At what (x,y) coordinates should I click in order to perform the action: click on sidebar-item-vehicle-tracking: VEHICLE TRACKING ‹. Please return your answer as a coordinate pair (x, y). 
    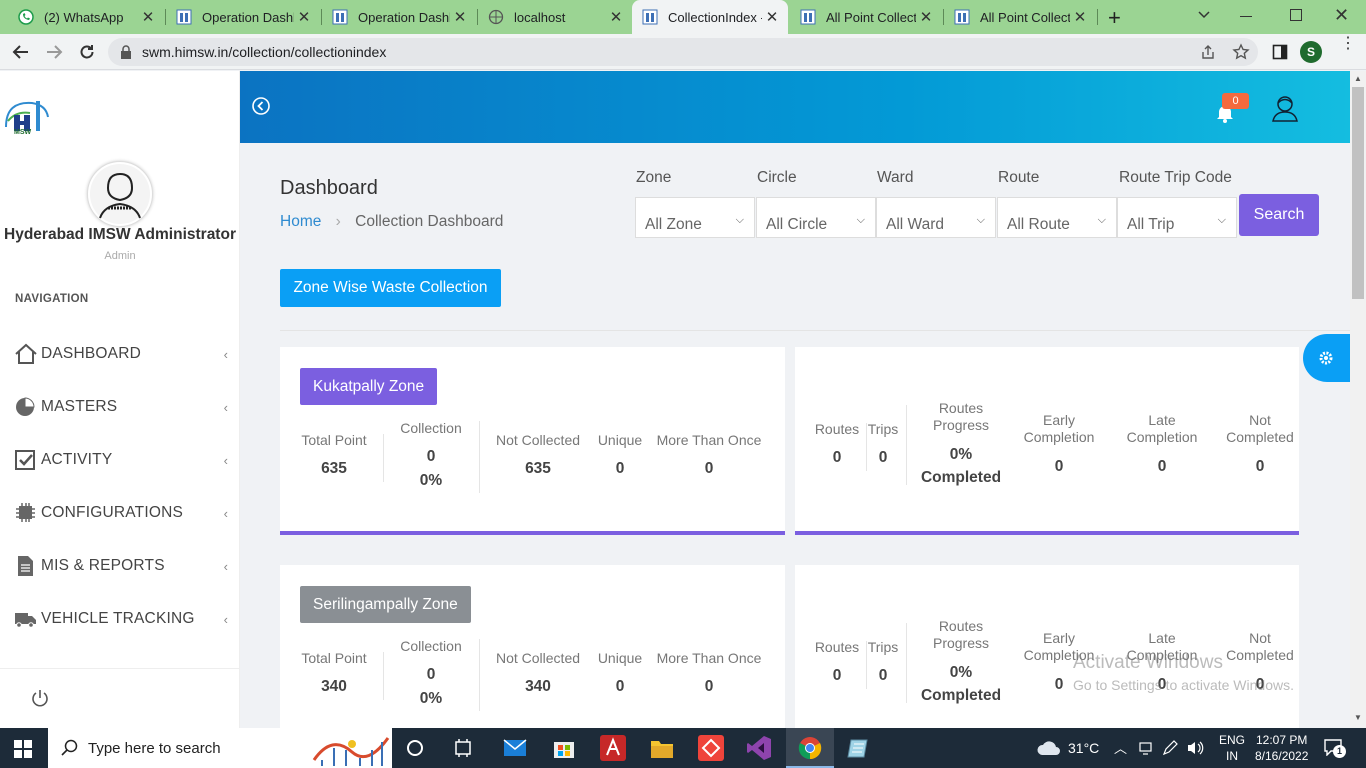
    Looking at the image, I should click on (121, 619).